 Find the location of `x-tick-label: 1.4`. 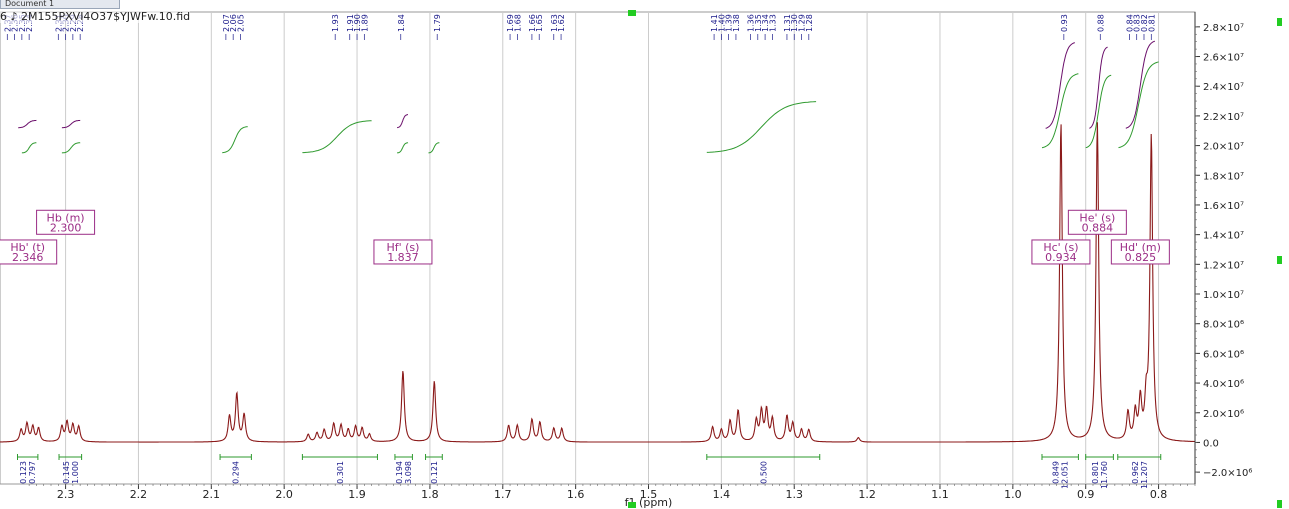

x-tick-label: 1.4 is located at coordinates (722, 494).